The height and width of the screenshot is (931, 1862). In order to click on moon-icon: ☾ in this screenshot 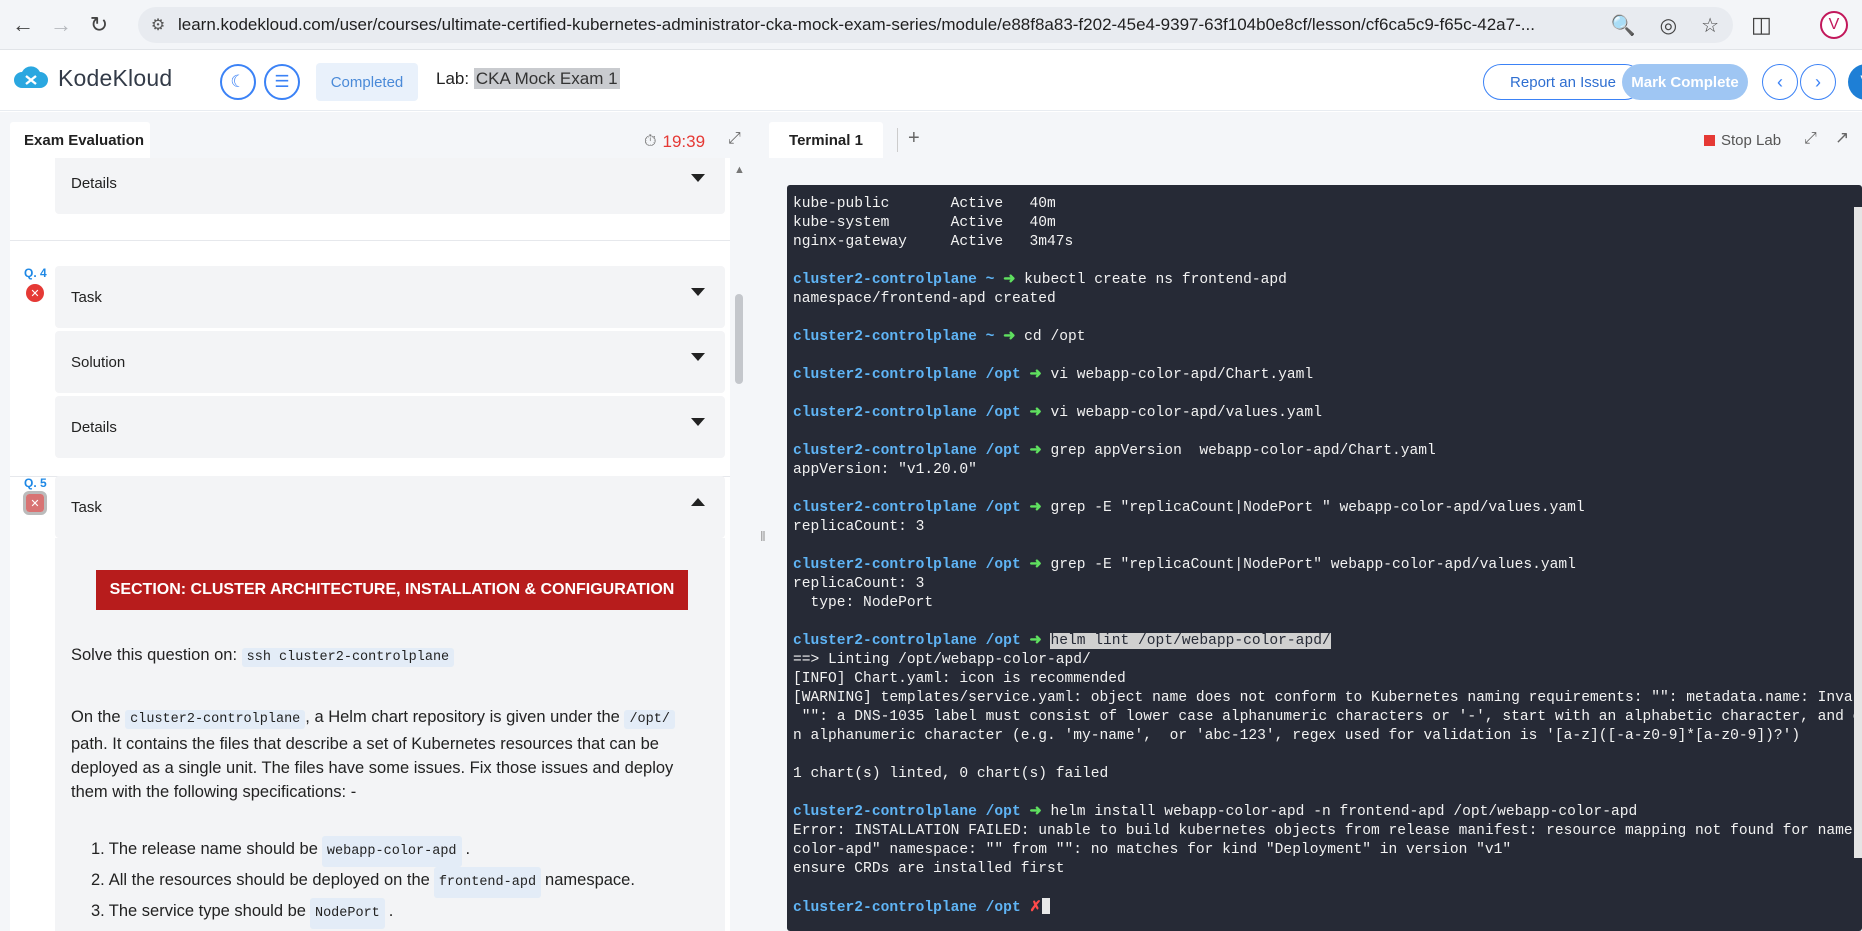, I will do `click(238, 81)`.